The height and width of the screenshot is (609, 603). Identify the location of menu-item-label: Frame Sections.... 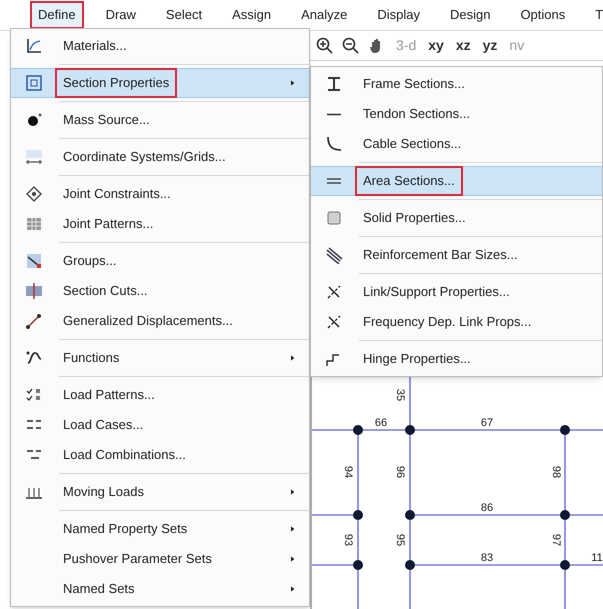
(414, 84).